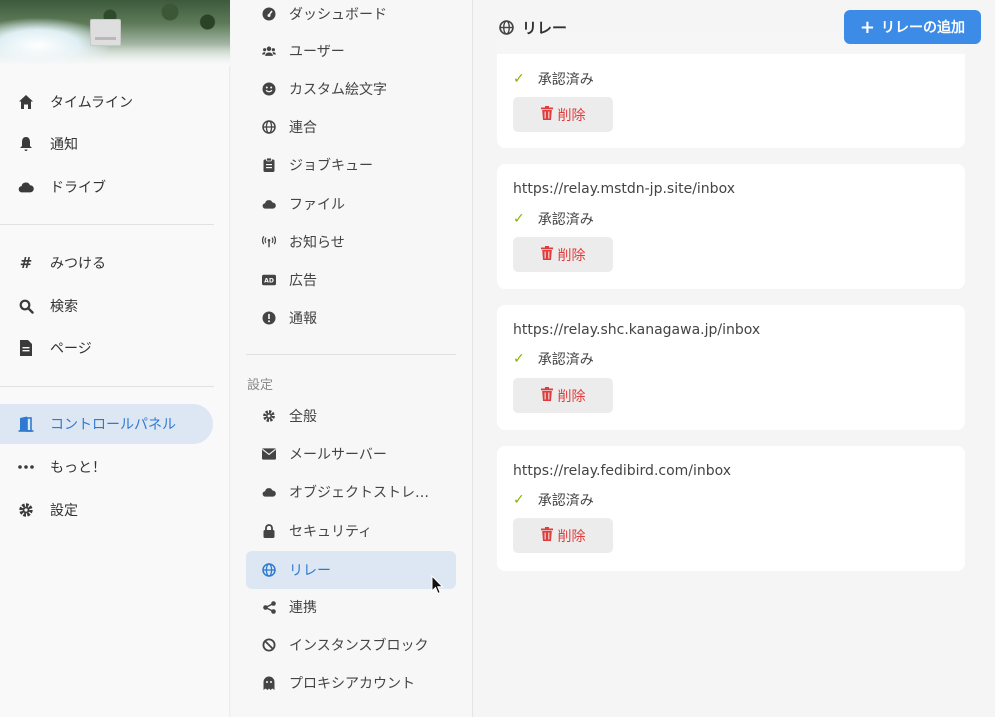 The width and height of the screenshot is (995, 717). I want to click on nav-item-label: コントロールパネル, so click(113, 425).